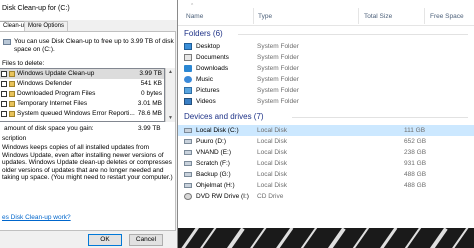 This screenshot has width=474, height=248. I want to click on item-size: 238 GB, so click(415, 152).